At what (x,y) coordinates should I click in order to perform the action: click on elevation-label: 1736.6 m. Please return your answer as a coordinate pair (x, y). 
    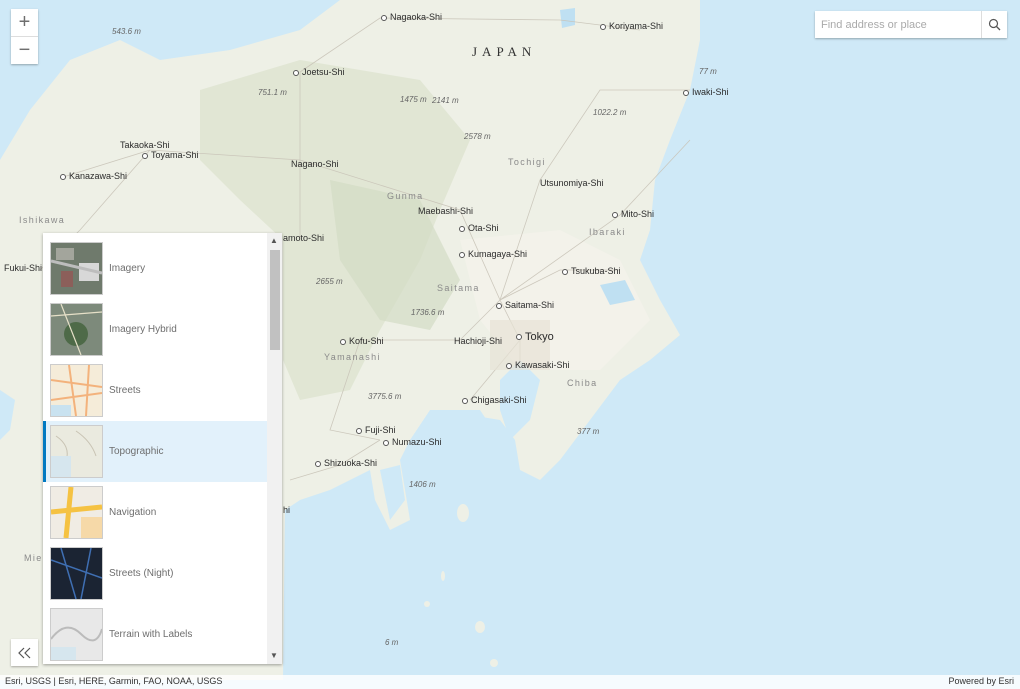
    Looking at the image, I should click on (428, 312).